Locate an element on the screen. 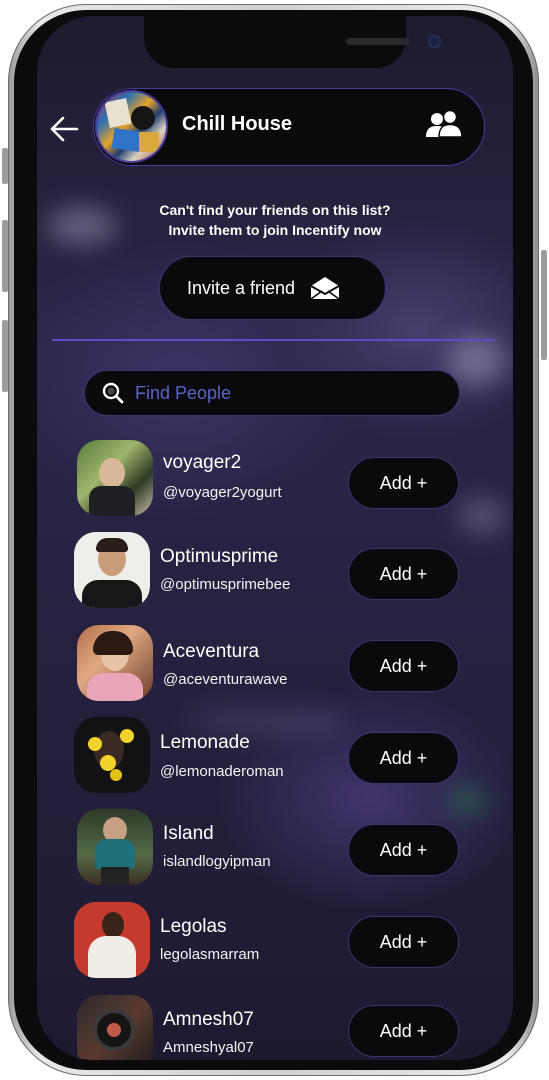  arrow-left-icon is located at coordinates (64, 129).